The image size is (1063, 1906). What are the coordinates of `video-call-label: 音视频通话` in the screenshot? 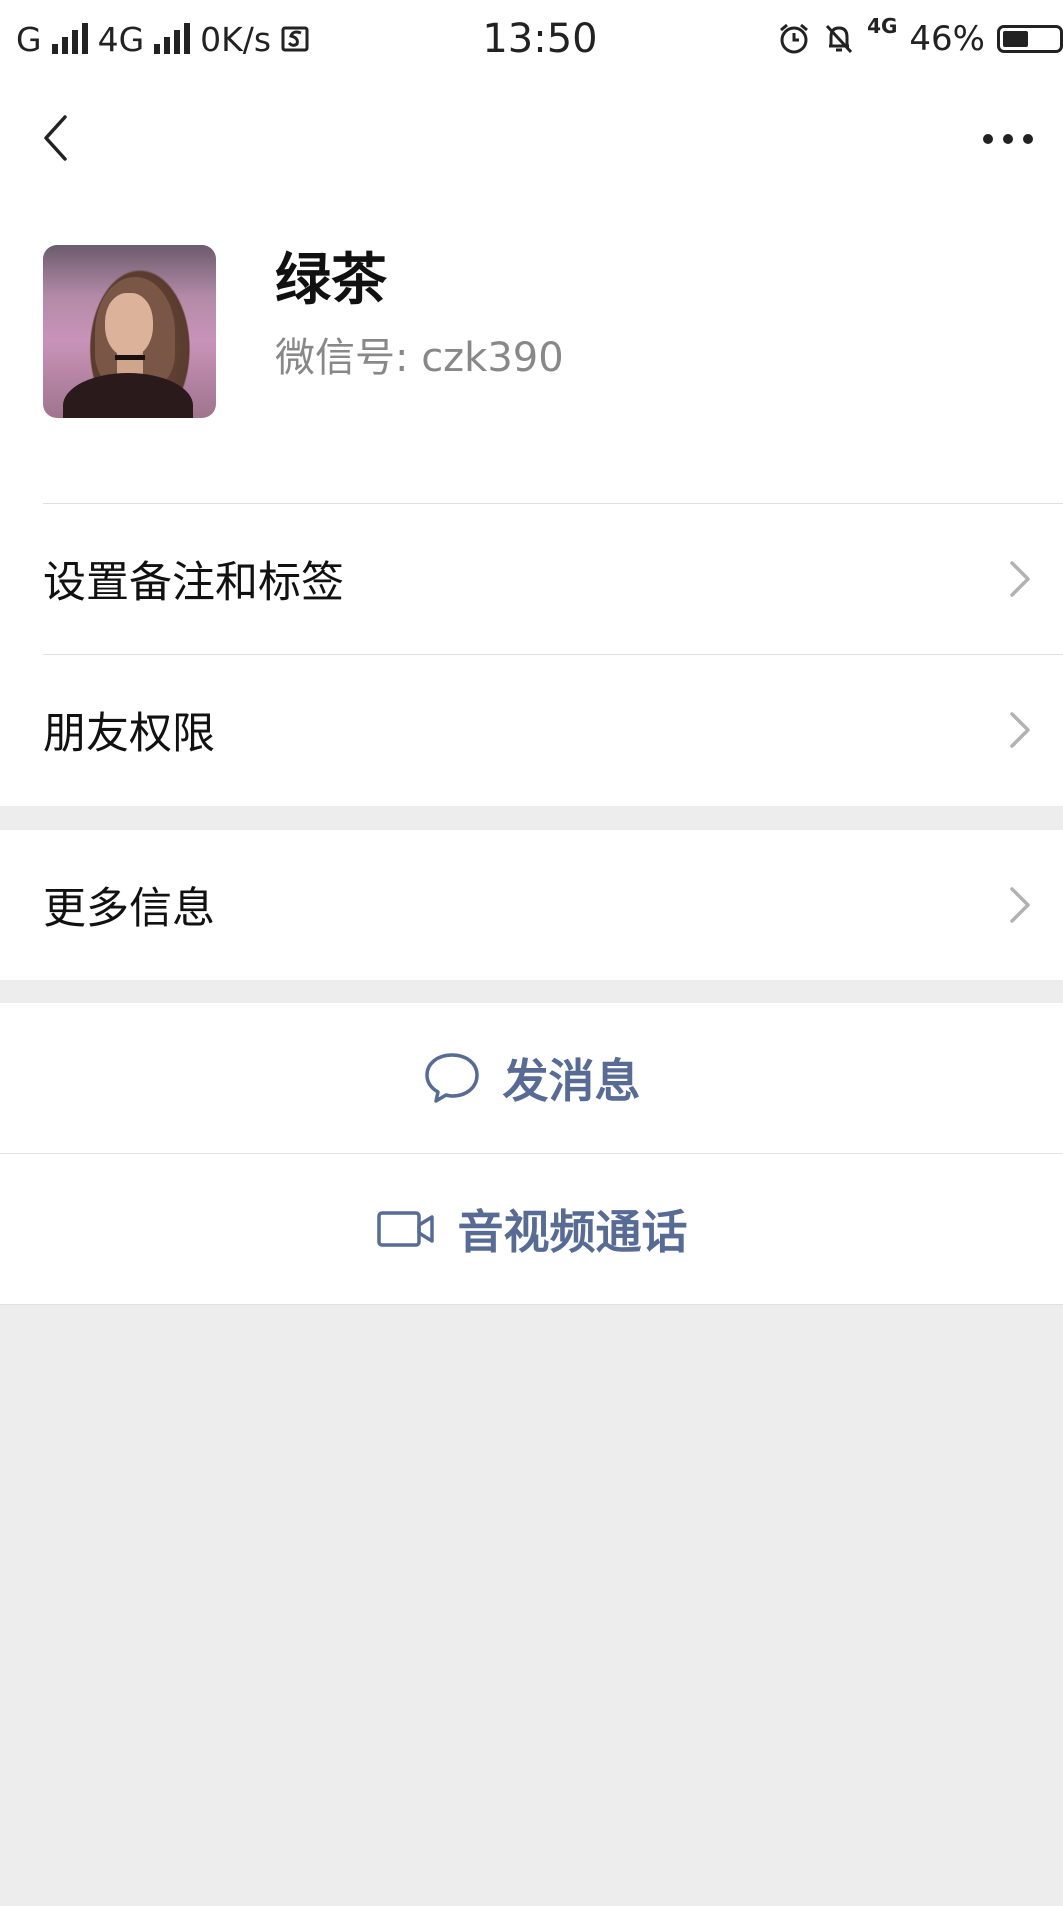 It's located at (572, 1232).